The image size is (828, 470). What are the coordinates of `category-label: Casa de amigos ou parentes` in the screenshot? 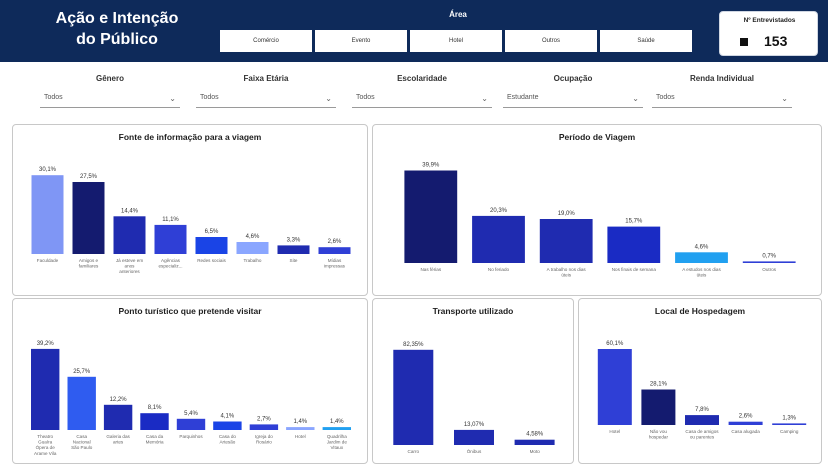 It's located at (702, 434).